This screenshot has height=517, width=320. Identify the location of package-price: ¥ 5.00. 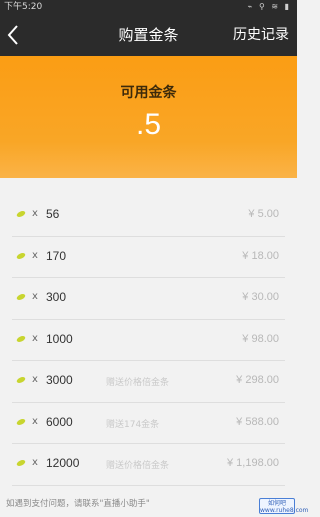
(263, 214).